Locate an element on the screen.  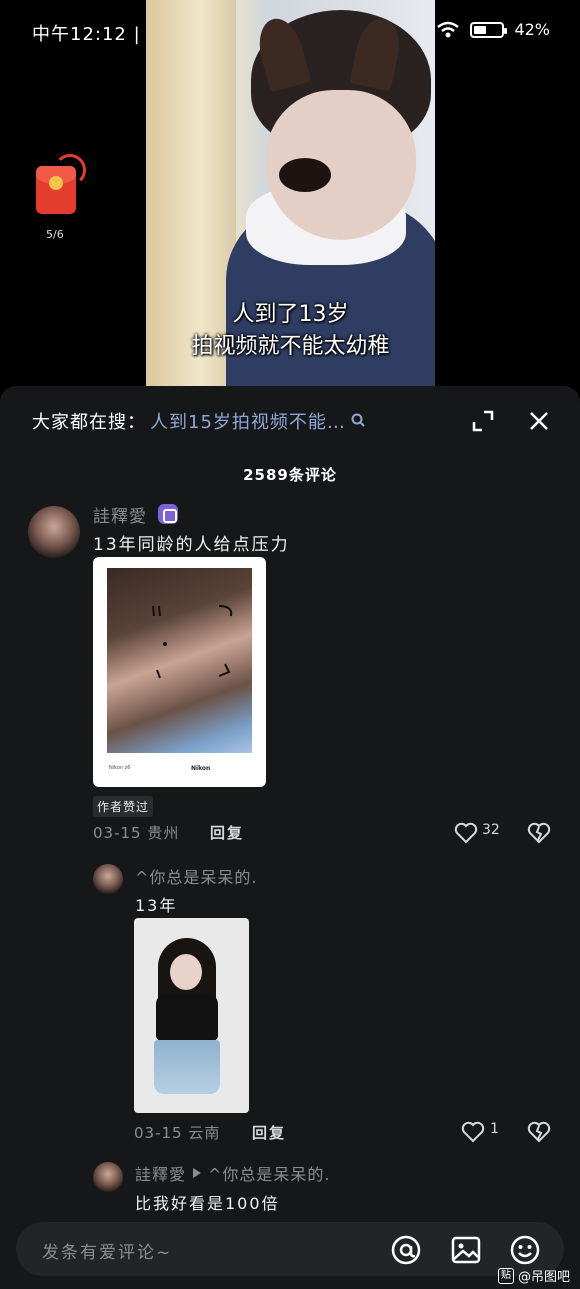
reply-header: 詿釋愛 ^你总是呆呆的. is located at coordinates (233, 1173).